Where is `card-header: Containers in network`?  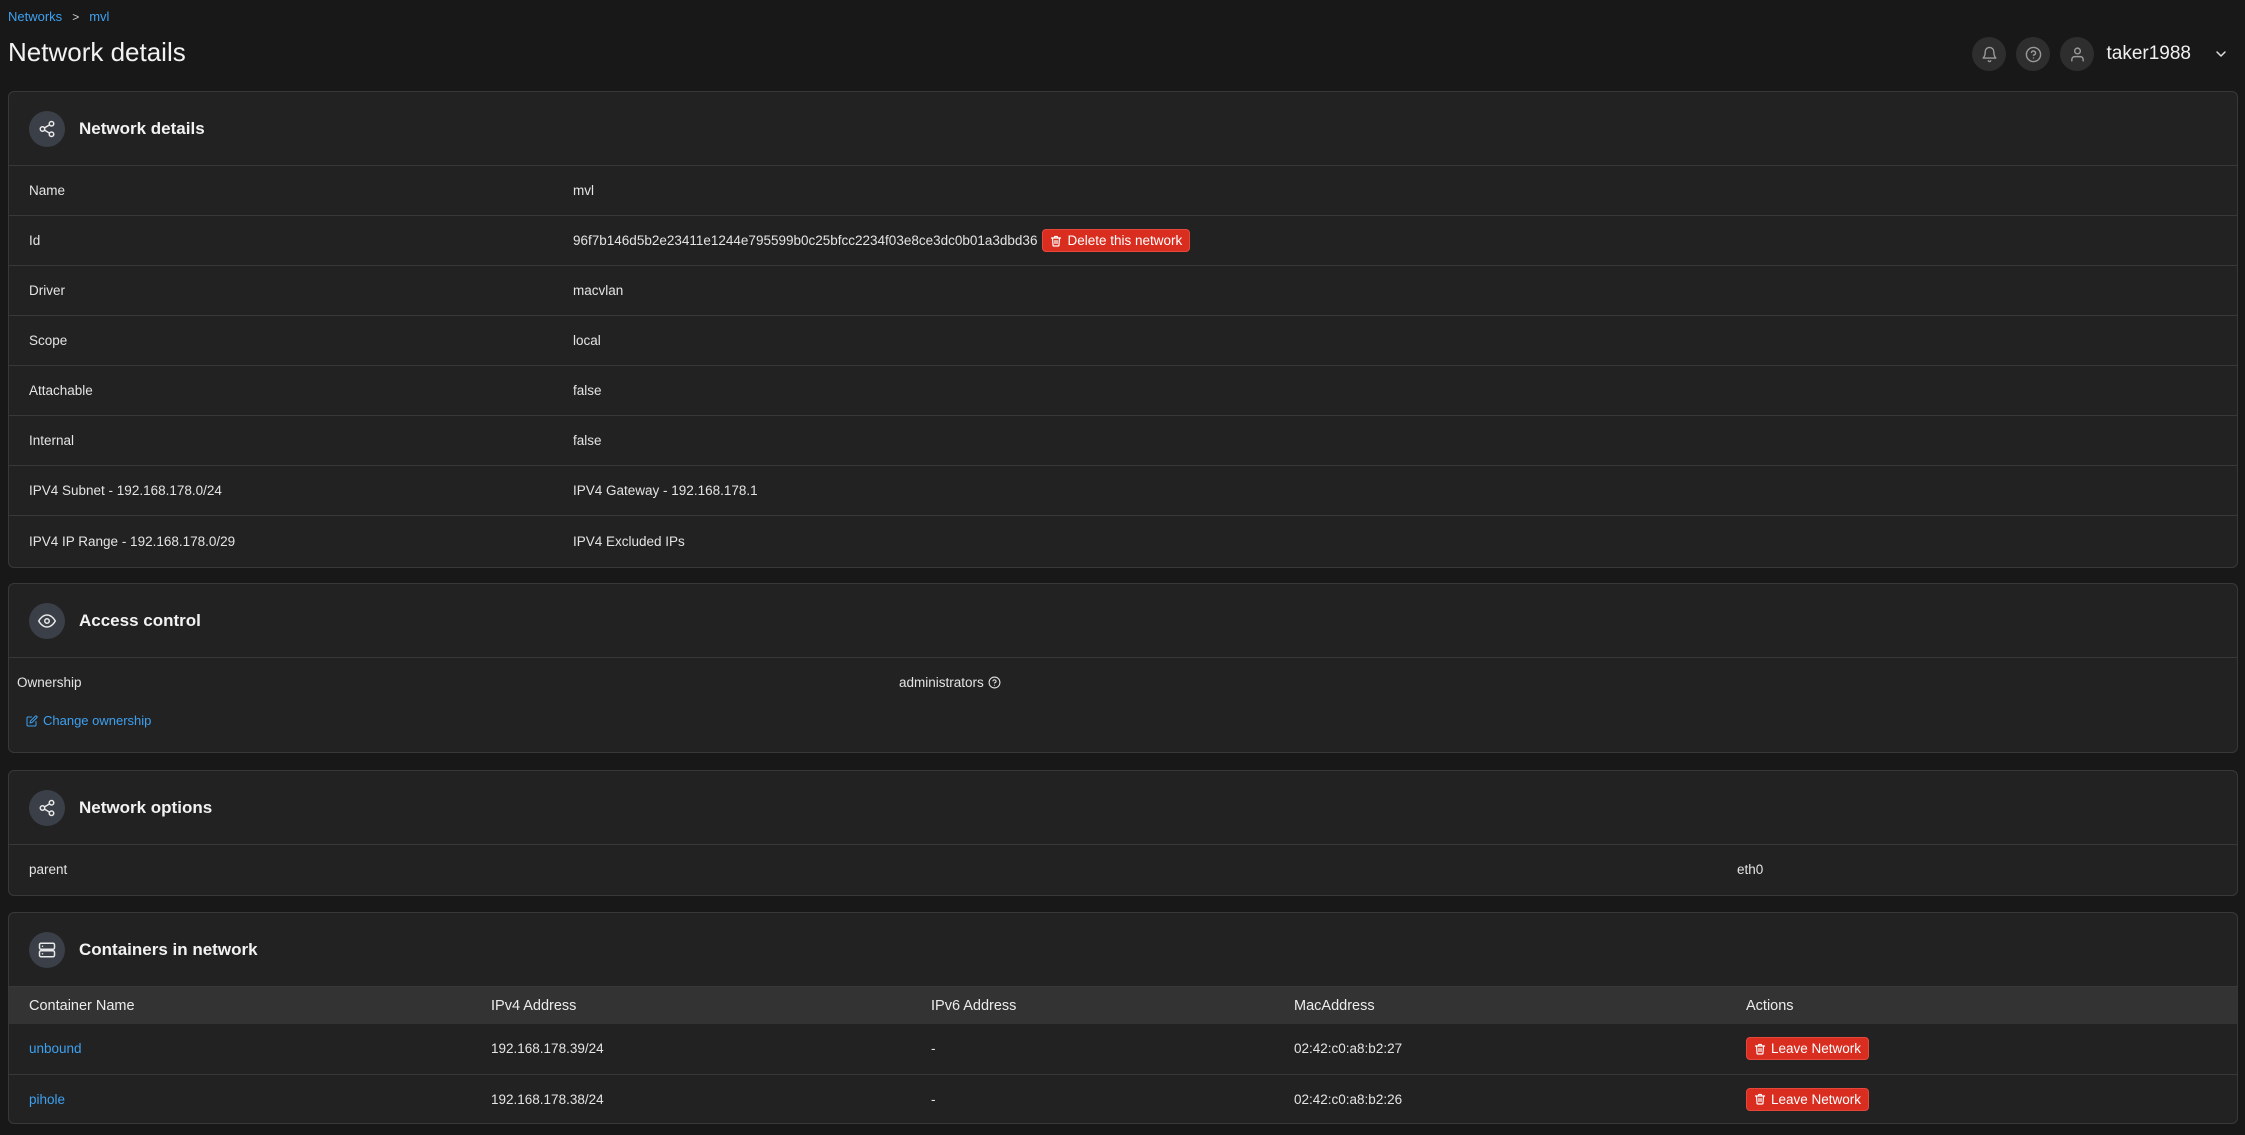 card-header: Containers in network is located at coordinates (1123, 950).